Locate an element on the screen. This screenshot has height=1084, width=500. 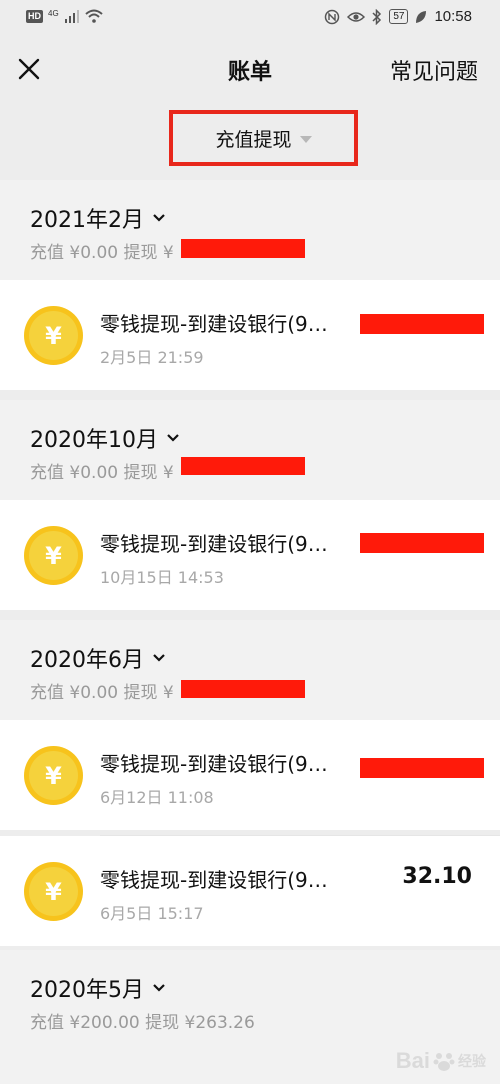
month-header: 2021年2月 充值 ¥0.00 提现 ¥ is located at coordinates (250, 230).